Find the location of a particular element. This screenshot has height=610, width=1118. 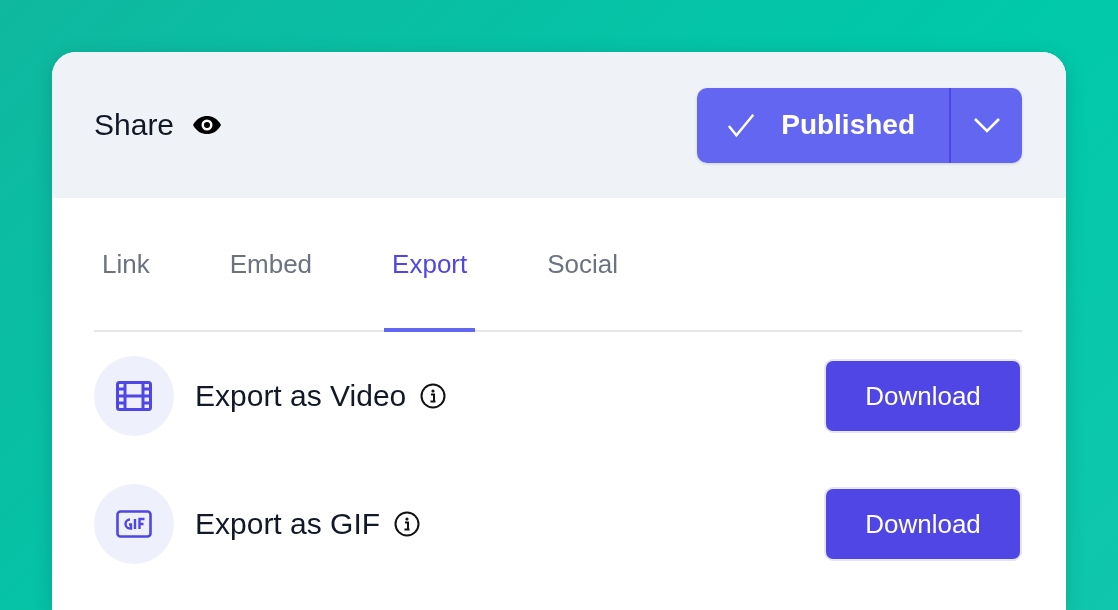

chevron-down-icon is located at coordinates (986, 125).